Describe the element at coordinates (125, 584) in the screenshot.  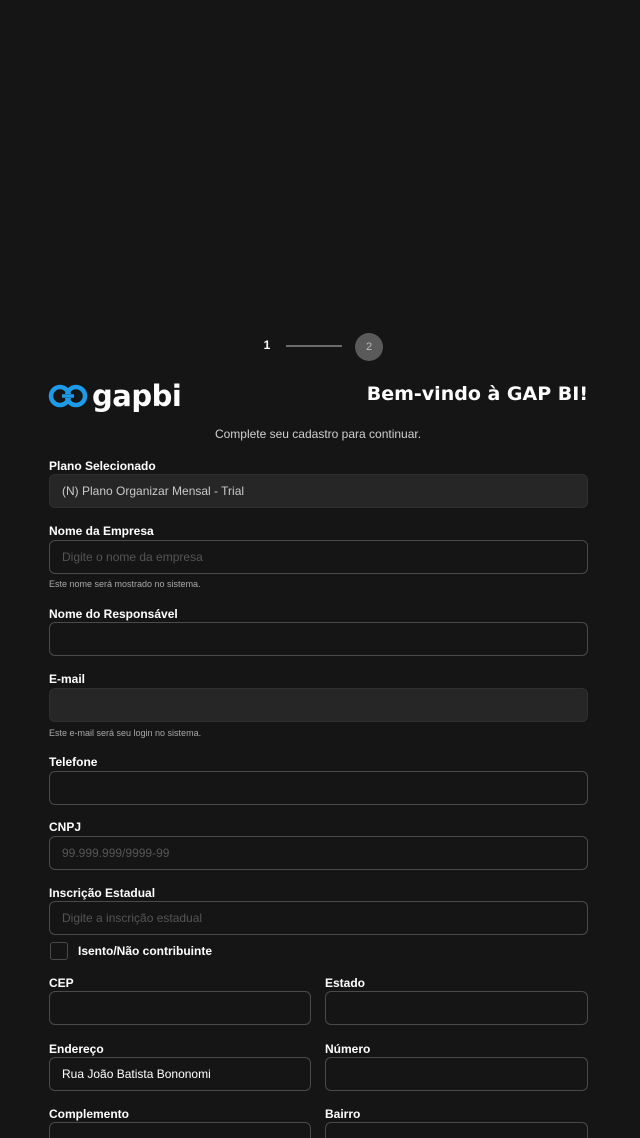
I see `empresa-hint: Este nome será mostrado no sistema.` at that location.